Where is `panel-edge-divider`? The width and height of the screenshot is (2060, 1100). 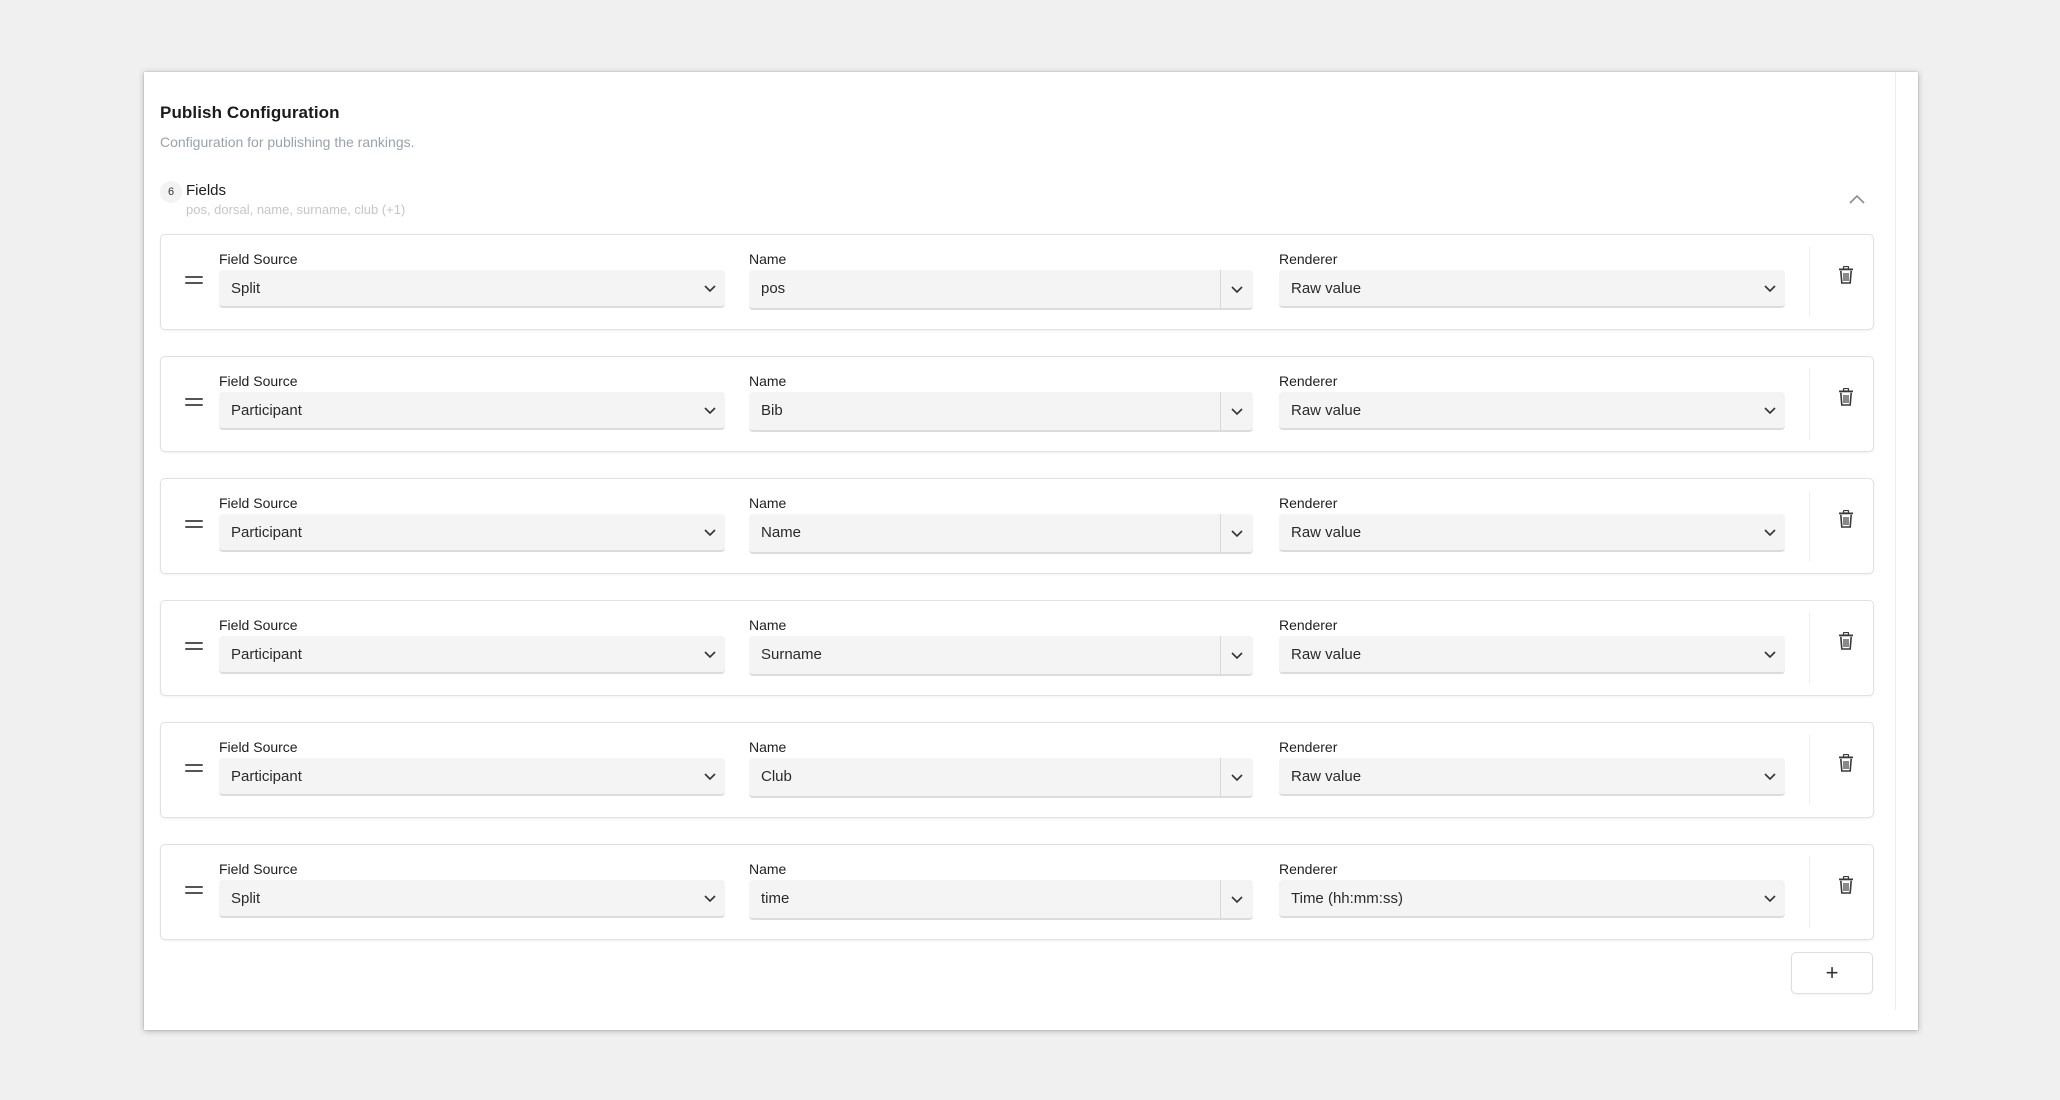
panel-edge-divider is located at coordinates (1895, 541).